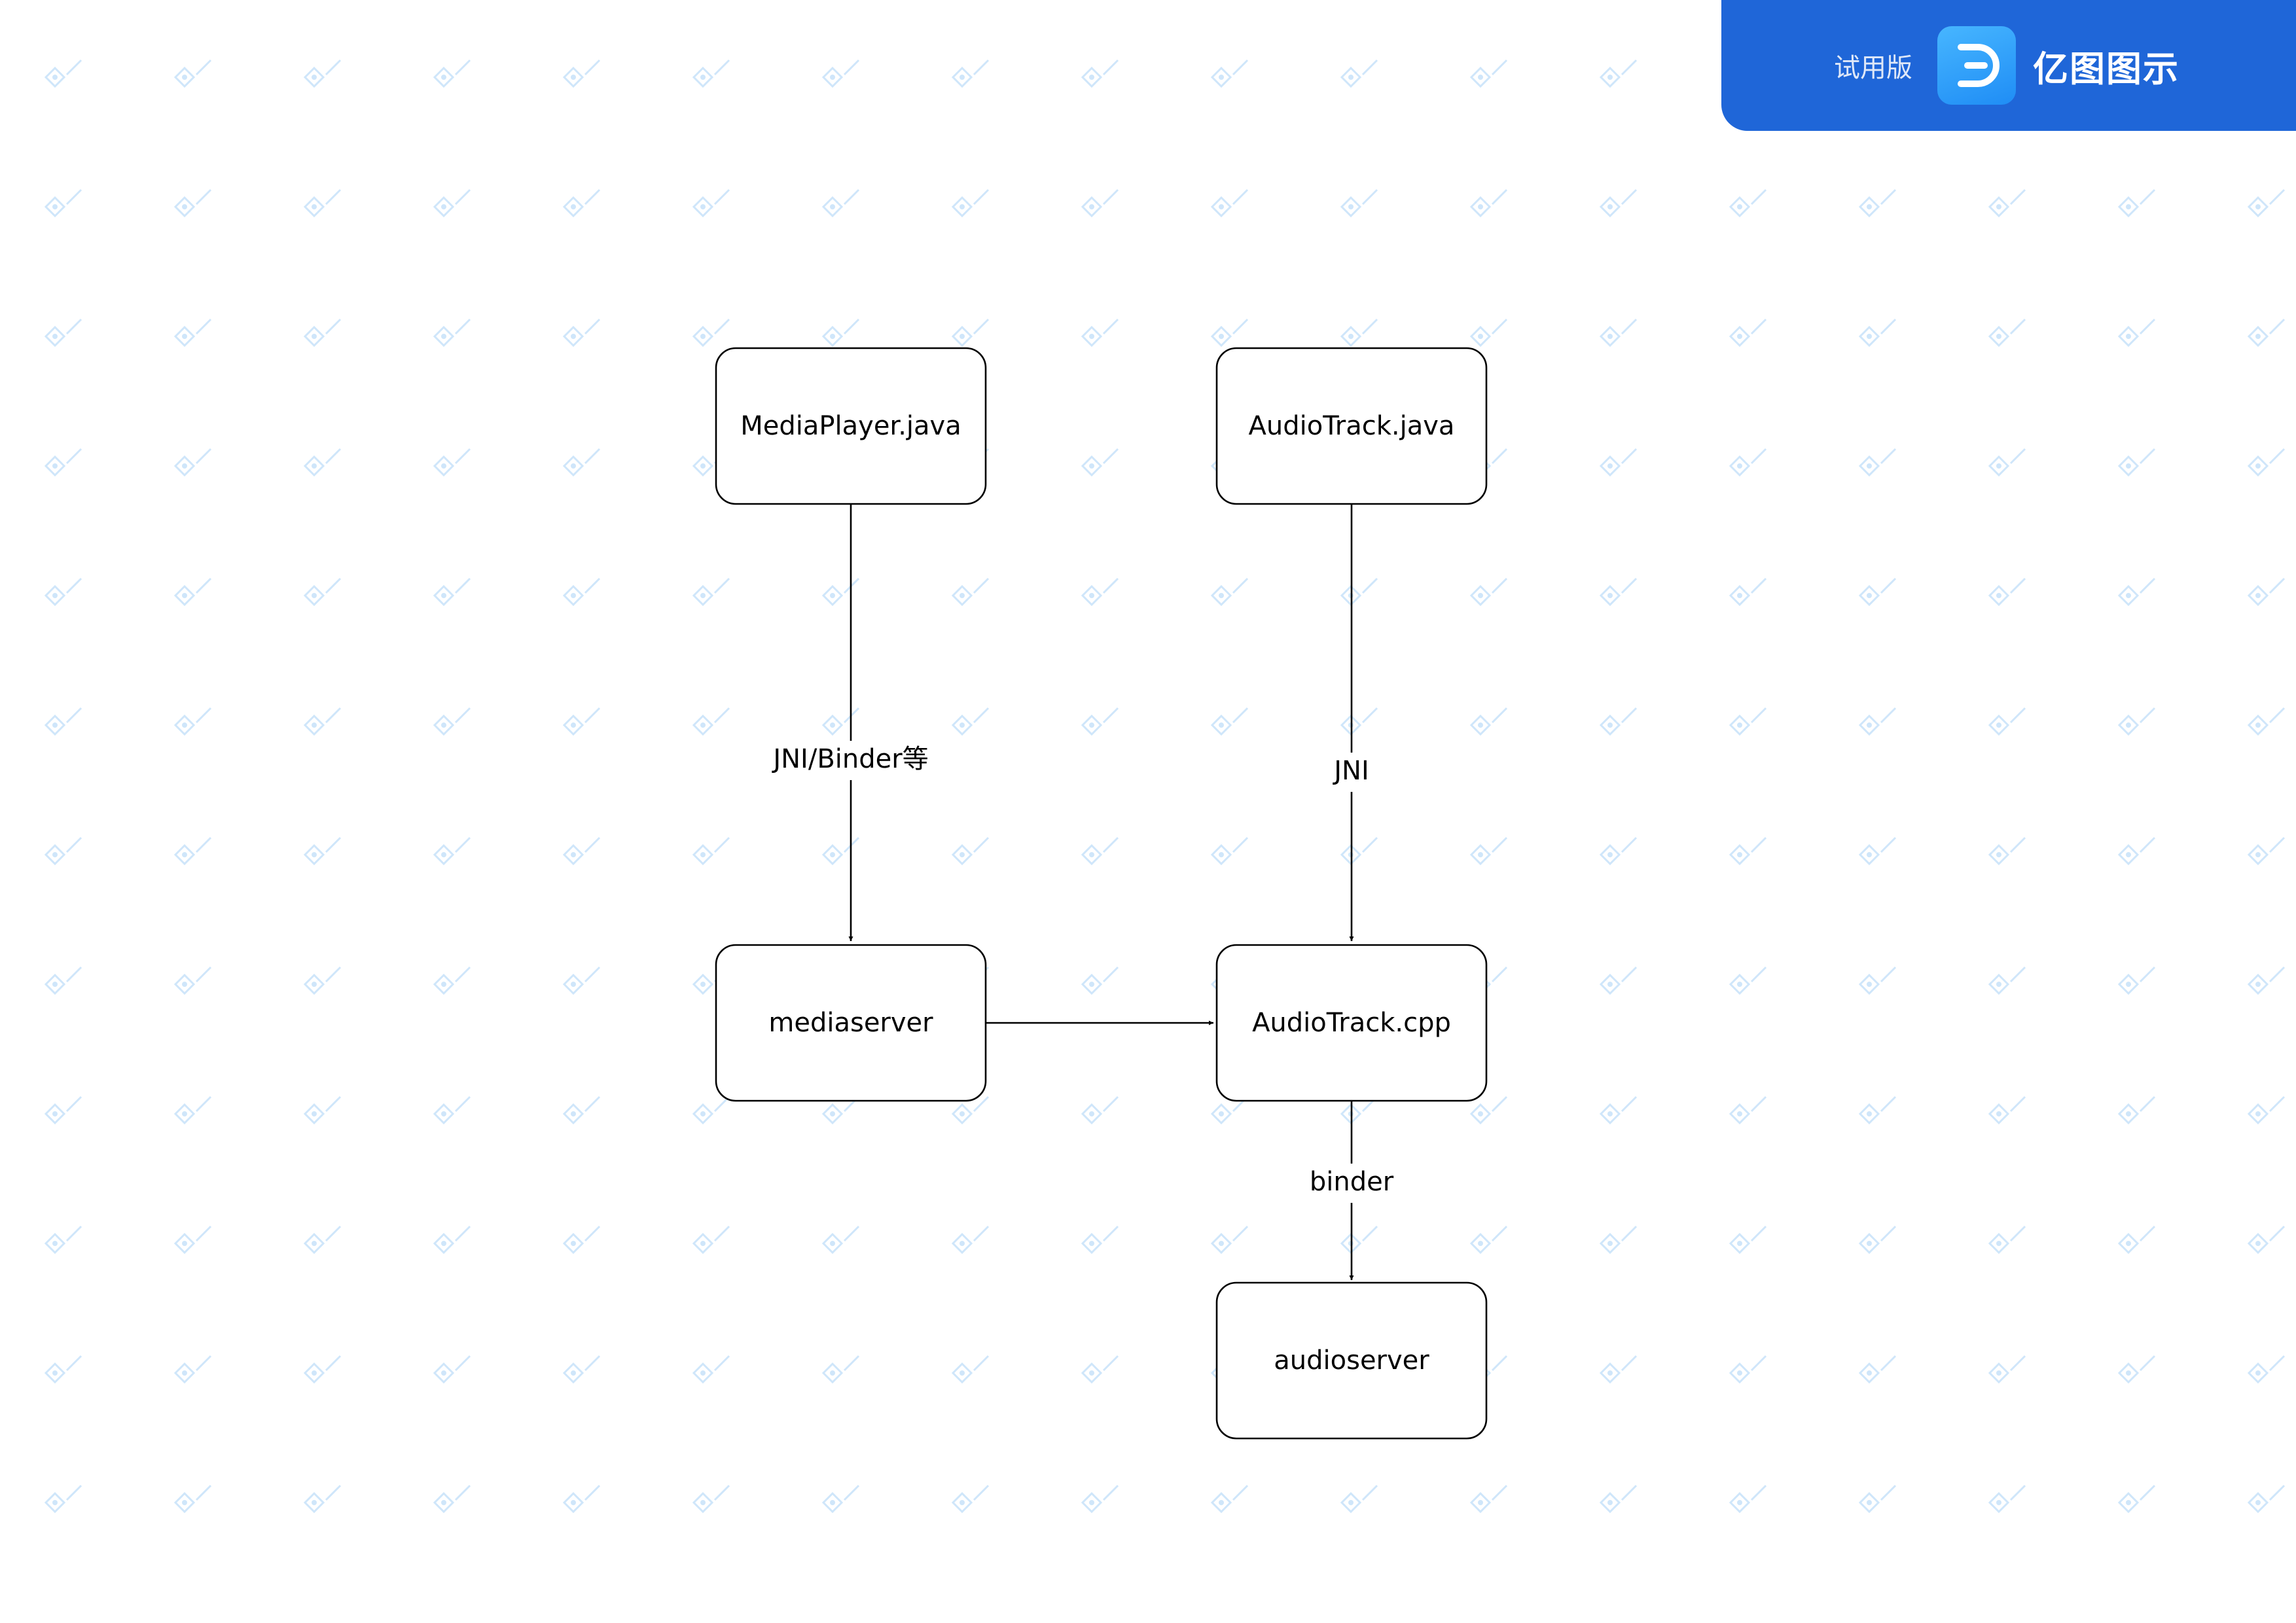 The height and width of the screenshot is (1623, 2296). What do you see at coordinates (1976, 65) in the screenshot?
I see `edraw-logo-icon` at bounding box center [1976, 65].